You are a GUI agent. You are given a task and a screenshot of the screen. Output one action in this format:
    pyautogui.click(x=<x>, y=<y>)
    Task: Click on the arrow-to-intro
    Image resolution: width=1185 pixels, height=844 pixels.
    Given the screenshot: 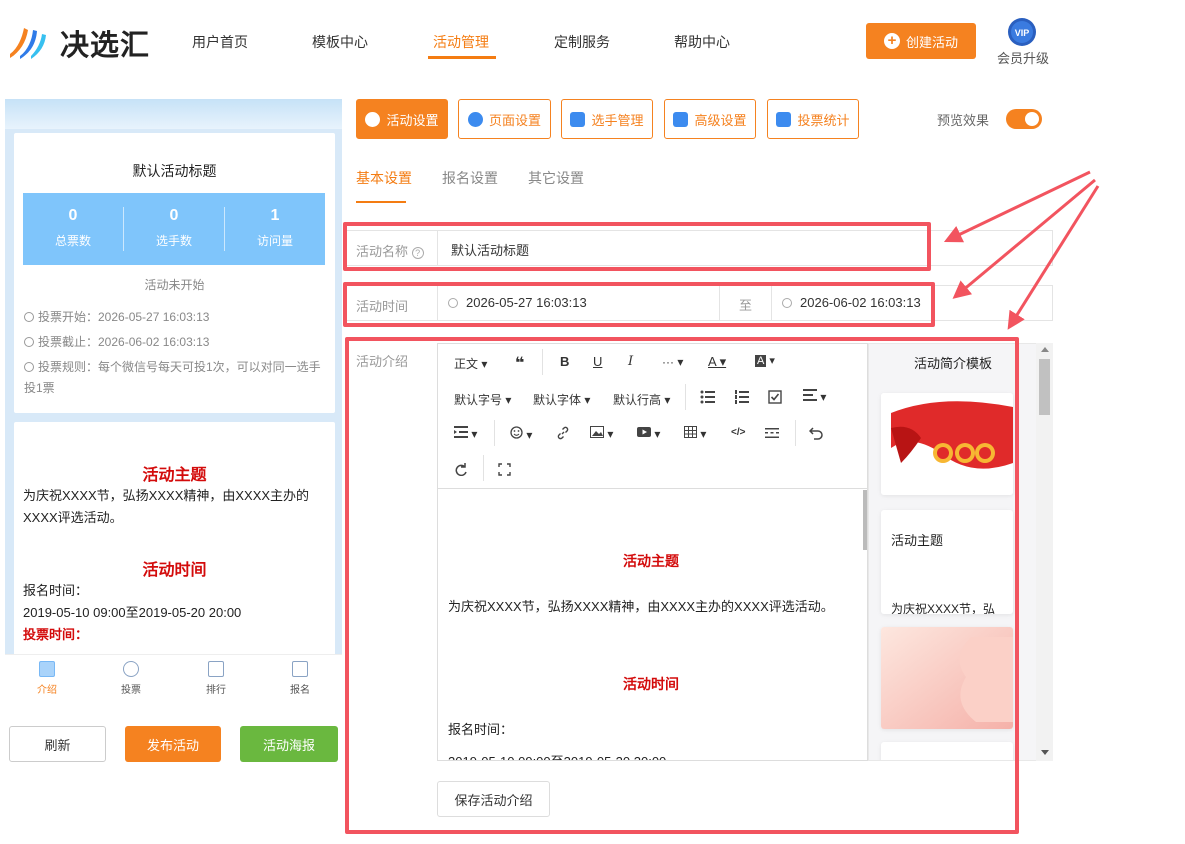 What is the action you would take?
    pyautogui.click(x=1053, y=257)
    